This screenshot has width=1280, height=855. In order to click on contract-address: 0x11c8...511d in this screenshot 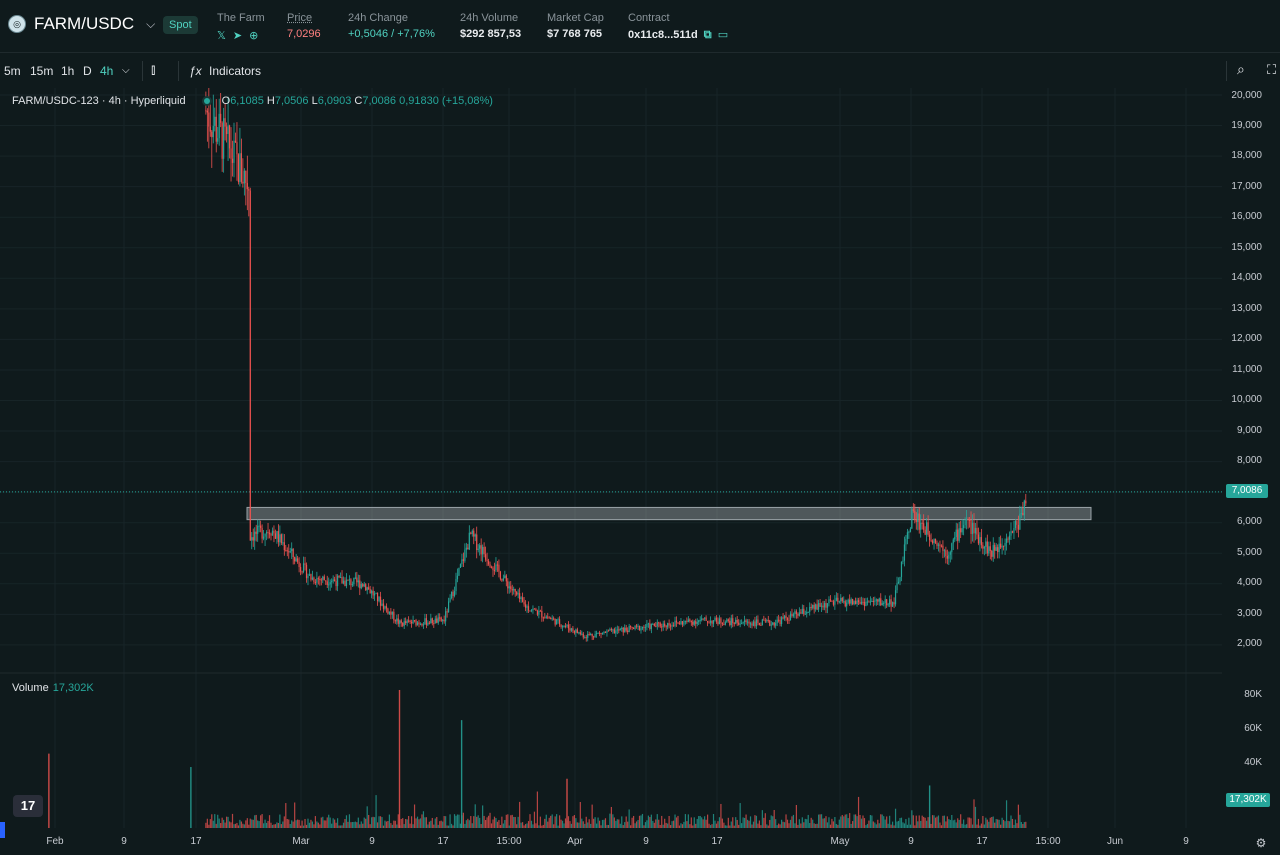, I will do `click(663, 35)`.